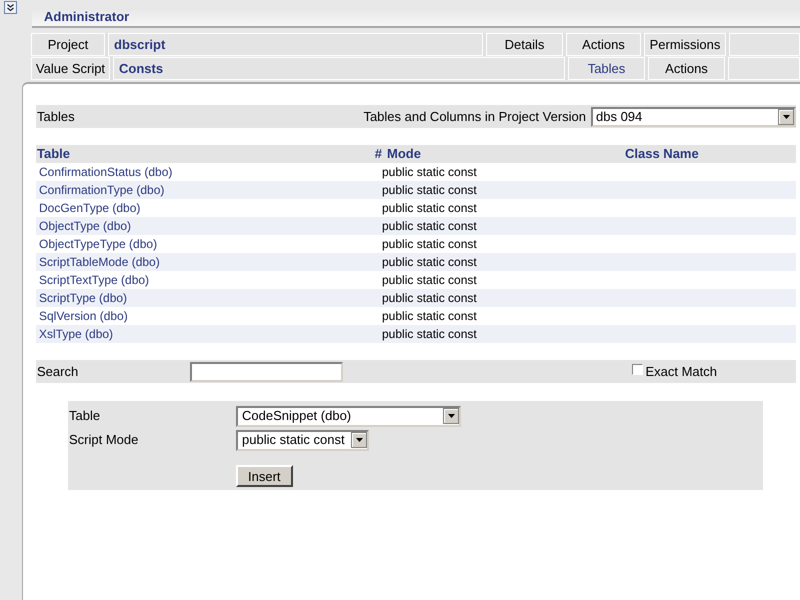 Image resolution: width=800 pixels, height=600 pixels. Describe the element at coordinates (210, 172) in the screenshot. I see `table-link: ConfirmationStatus (dbo)` at that location.